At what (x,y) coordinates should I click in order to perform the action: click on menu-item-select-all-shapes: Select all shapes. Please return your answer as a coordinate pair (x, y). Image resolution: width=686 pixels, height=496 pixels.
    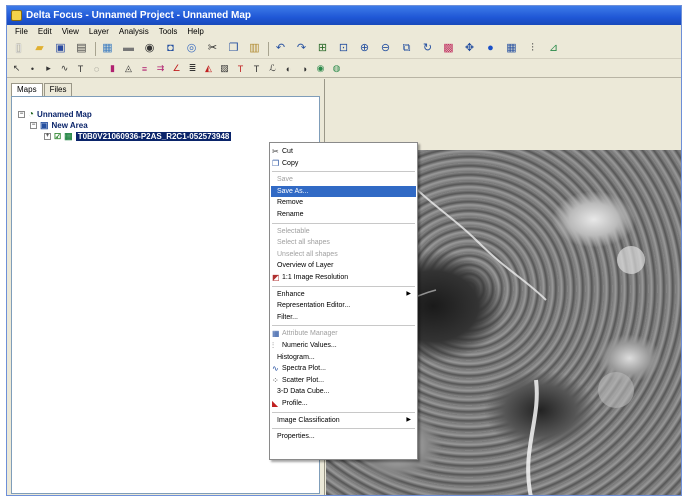
    Looking at the image, I should click on (343, 242).